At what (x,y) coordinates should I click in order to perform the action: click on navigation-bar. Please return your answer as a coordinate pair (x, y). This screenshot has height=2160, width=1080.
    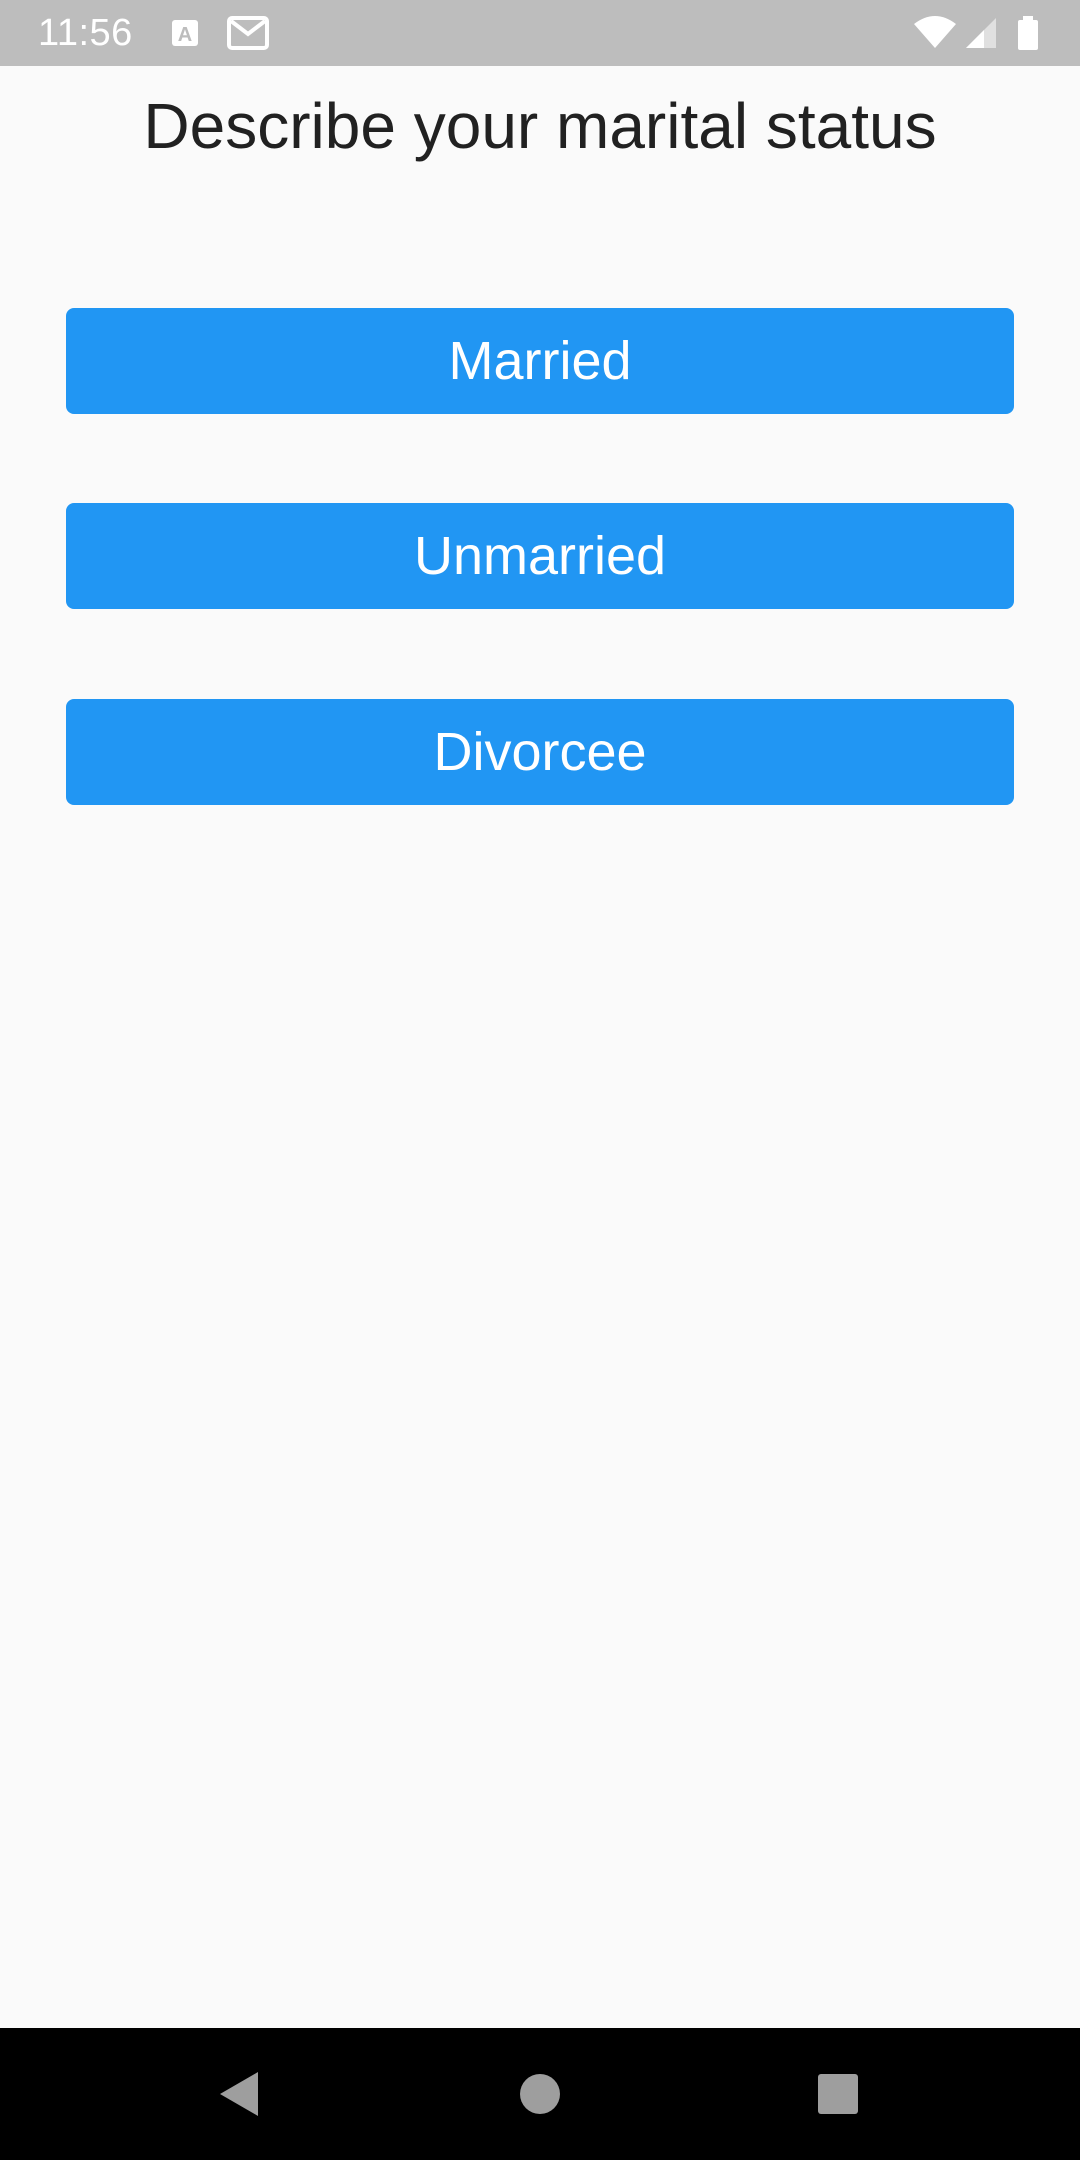
    Looking at the image, I should click on (540, 2094).